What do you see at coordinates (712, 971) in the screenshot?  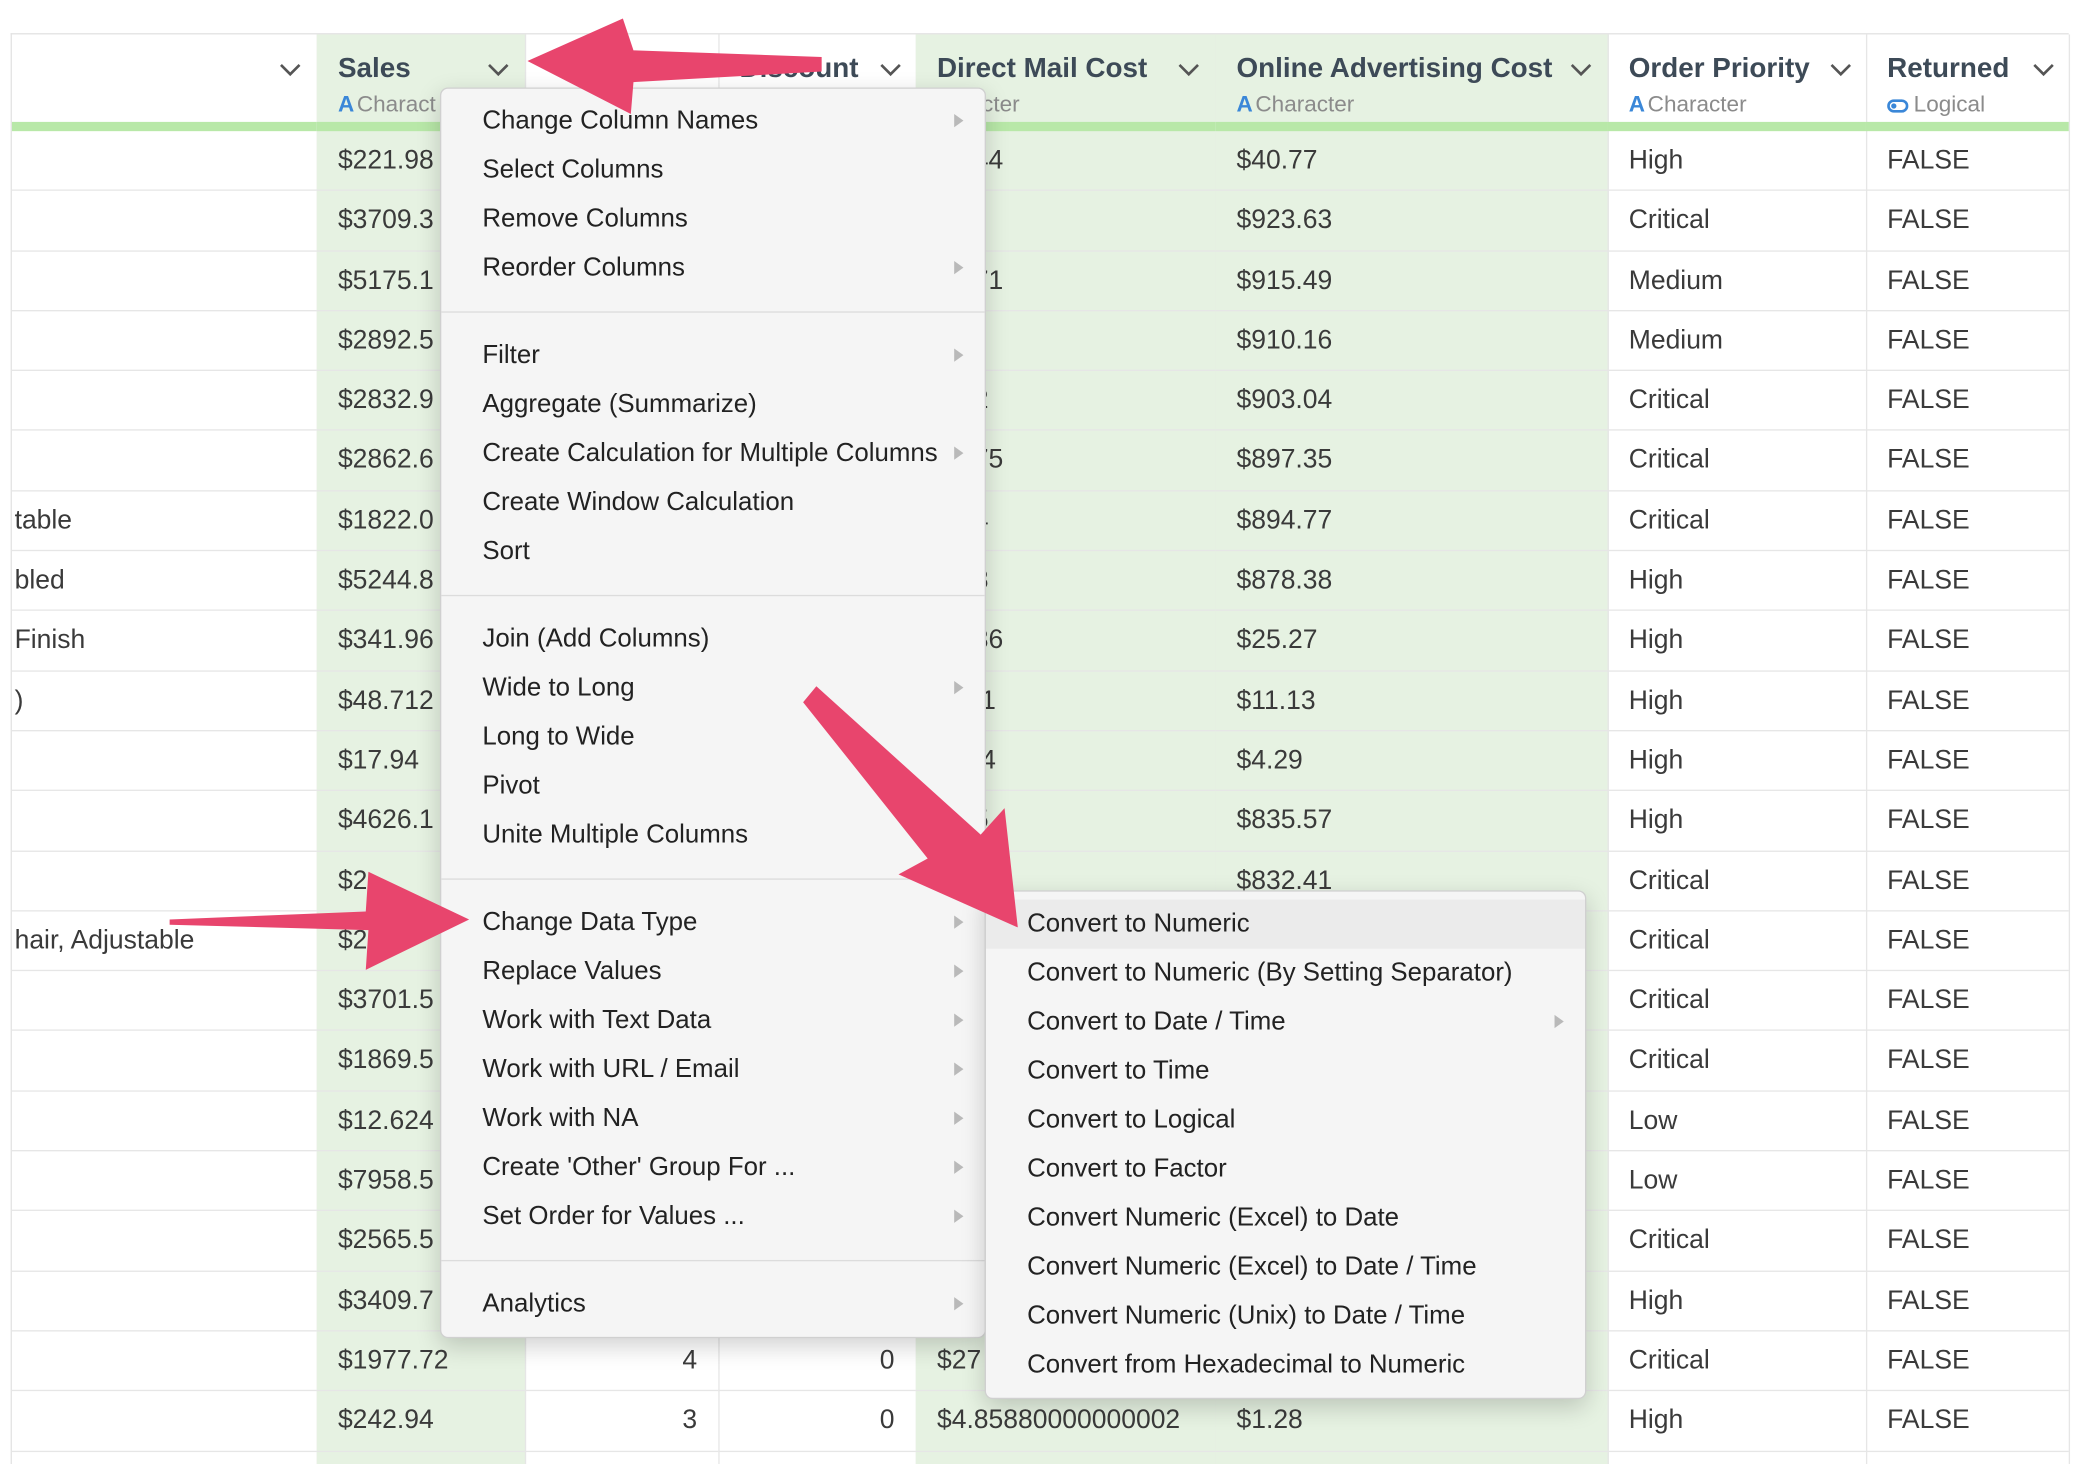 I see `menu-item-replace-values: Replace Values` at bounding box center [712, 971].